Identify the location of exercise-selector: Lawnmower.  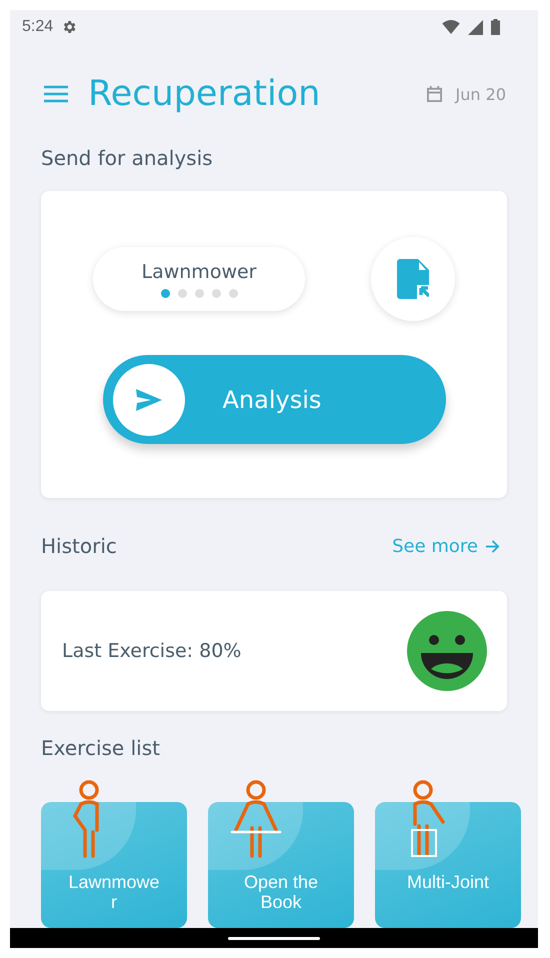
(199, 279).